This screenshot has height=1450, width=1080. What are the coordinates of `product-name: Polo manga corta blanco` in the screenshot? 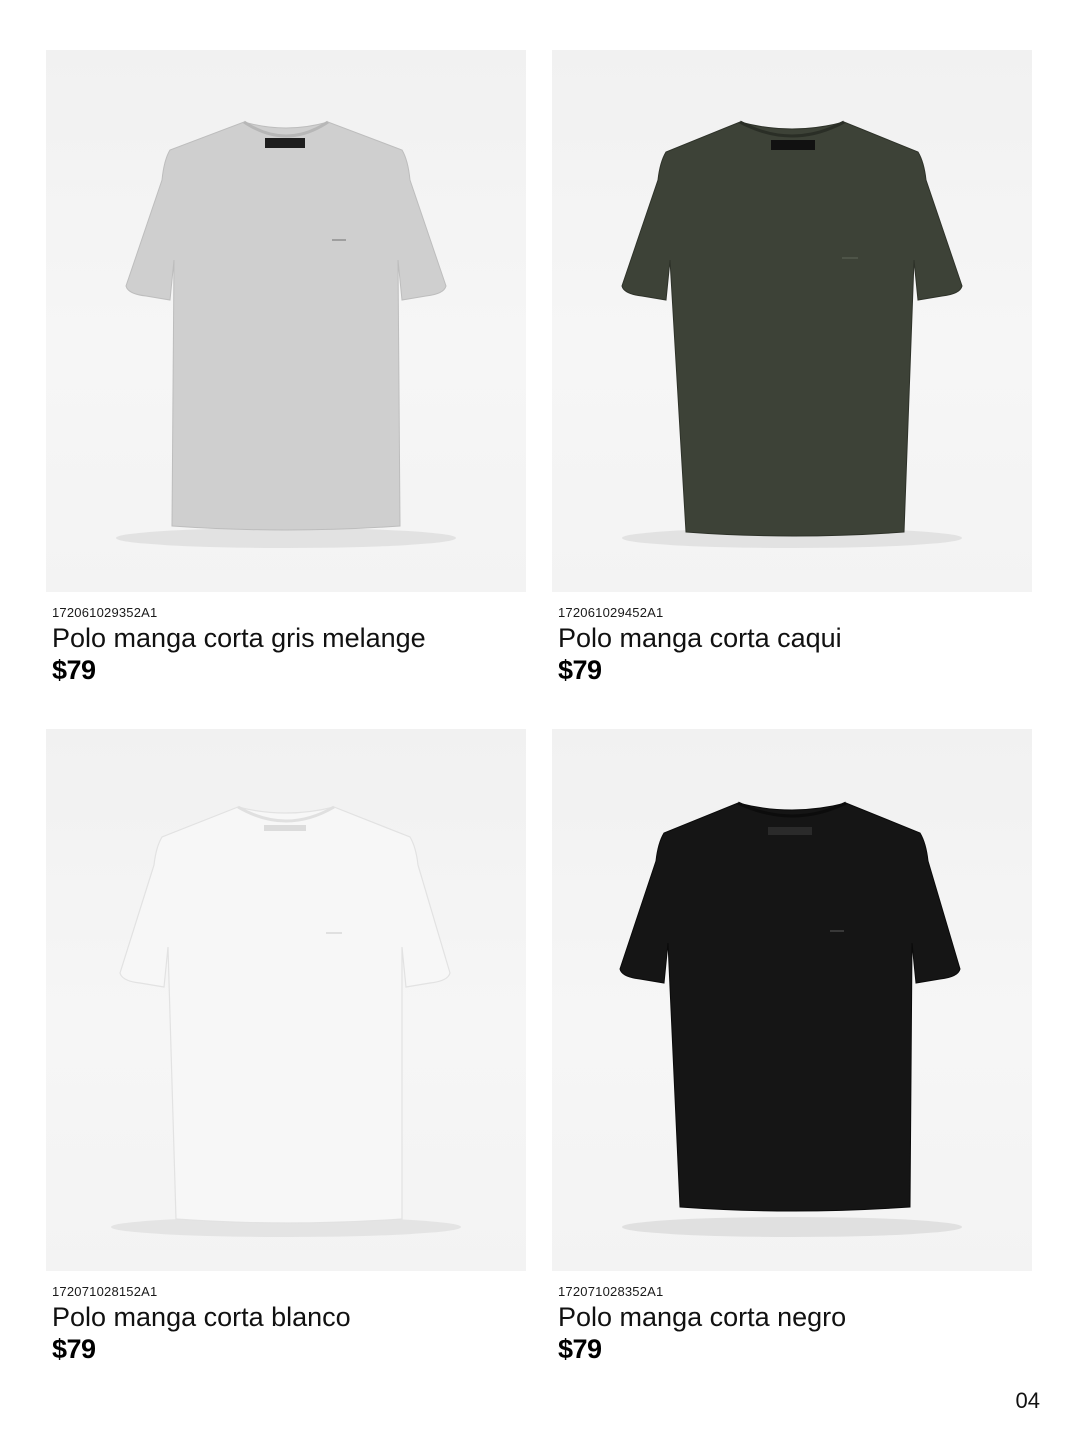 It's located at (289, 1317).